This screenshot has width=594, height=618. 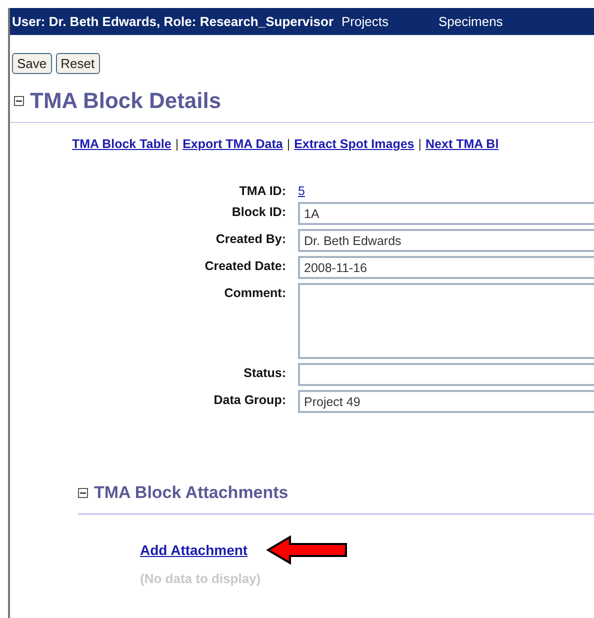 What do you see at coordinates (249, 400) in the screenshot?
I see `field-label: Data Group:` at bounding box center [249, 400].